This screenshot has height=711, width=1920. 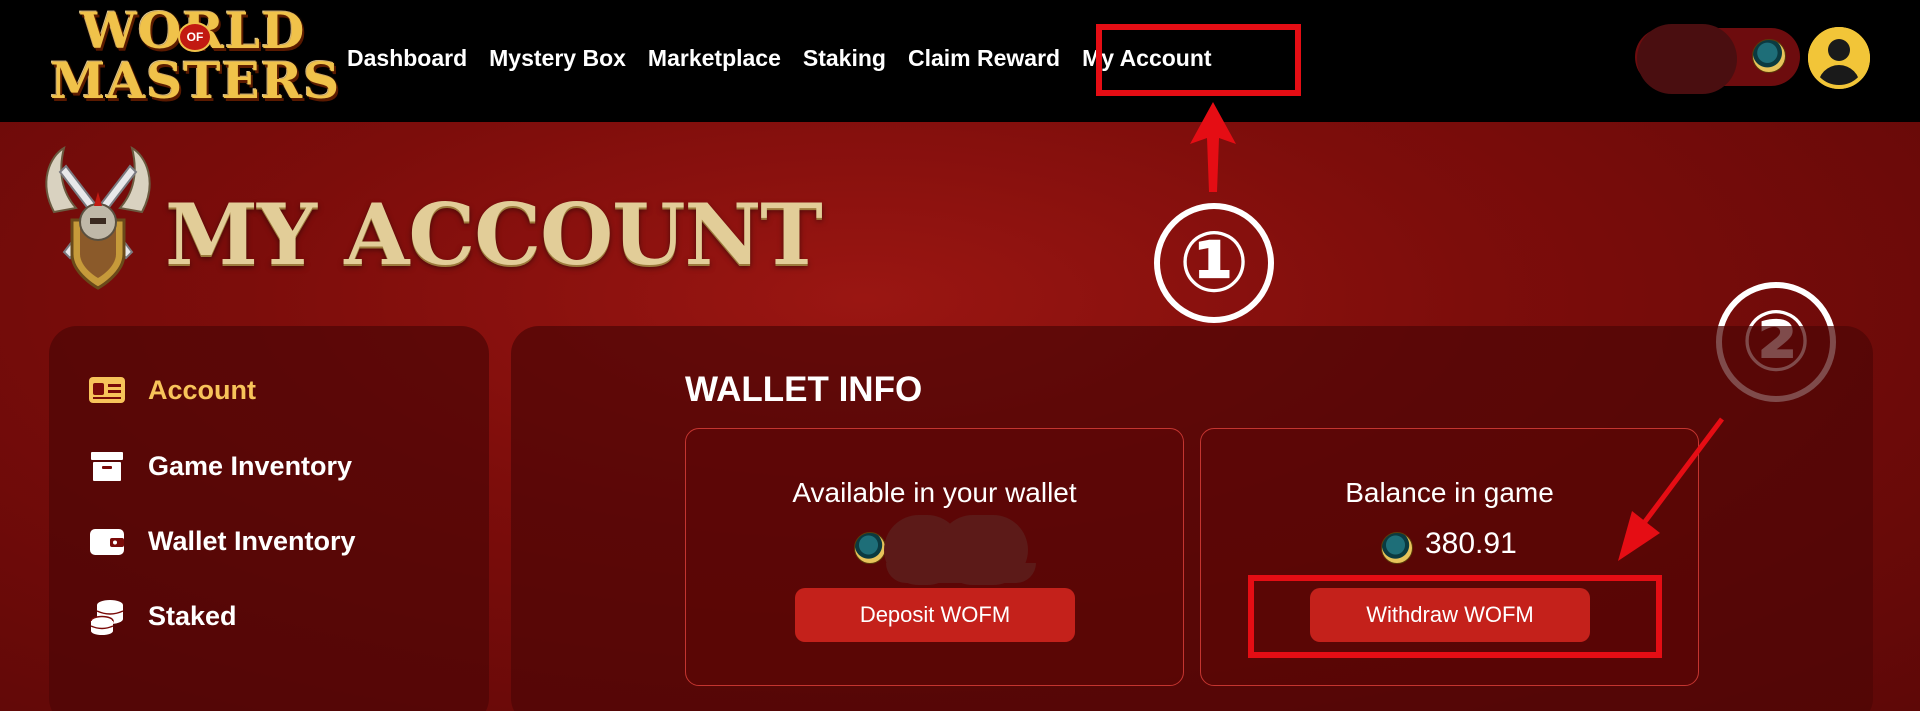 I want to click on sidebar-item-staked: Staked, so click(x=162, y=616).